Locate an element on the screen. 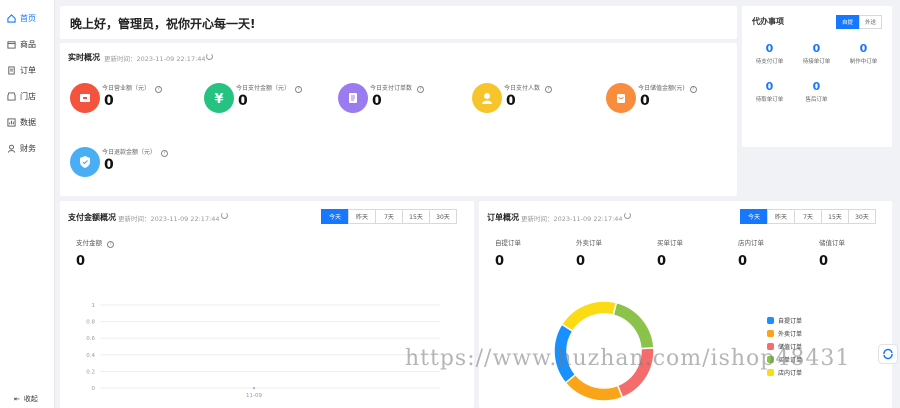  section-title: 支付金额概况 is located at coordinates (92, 217).